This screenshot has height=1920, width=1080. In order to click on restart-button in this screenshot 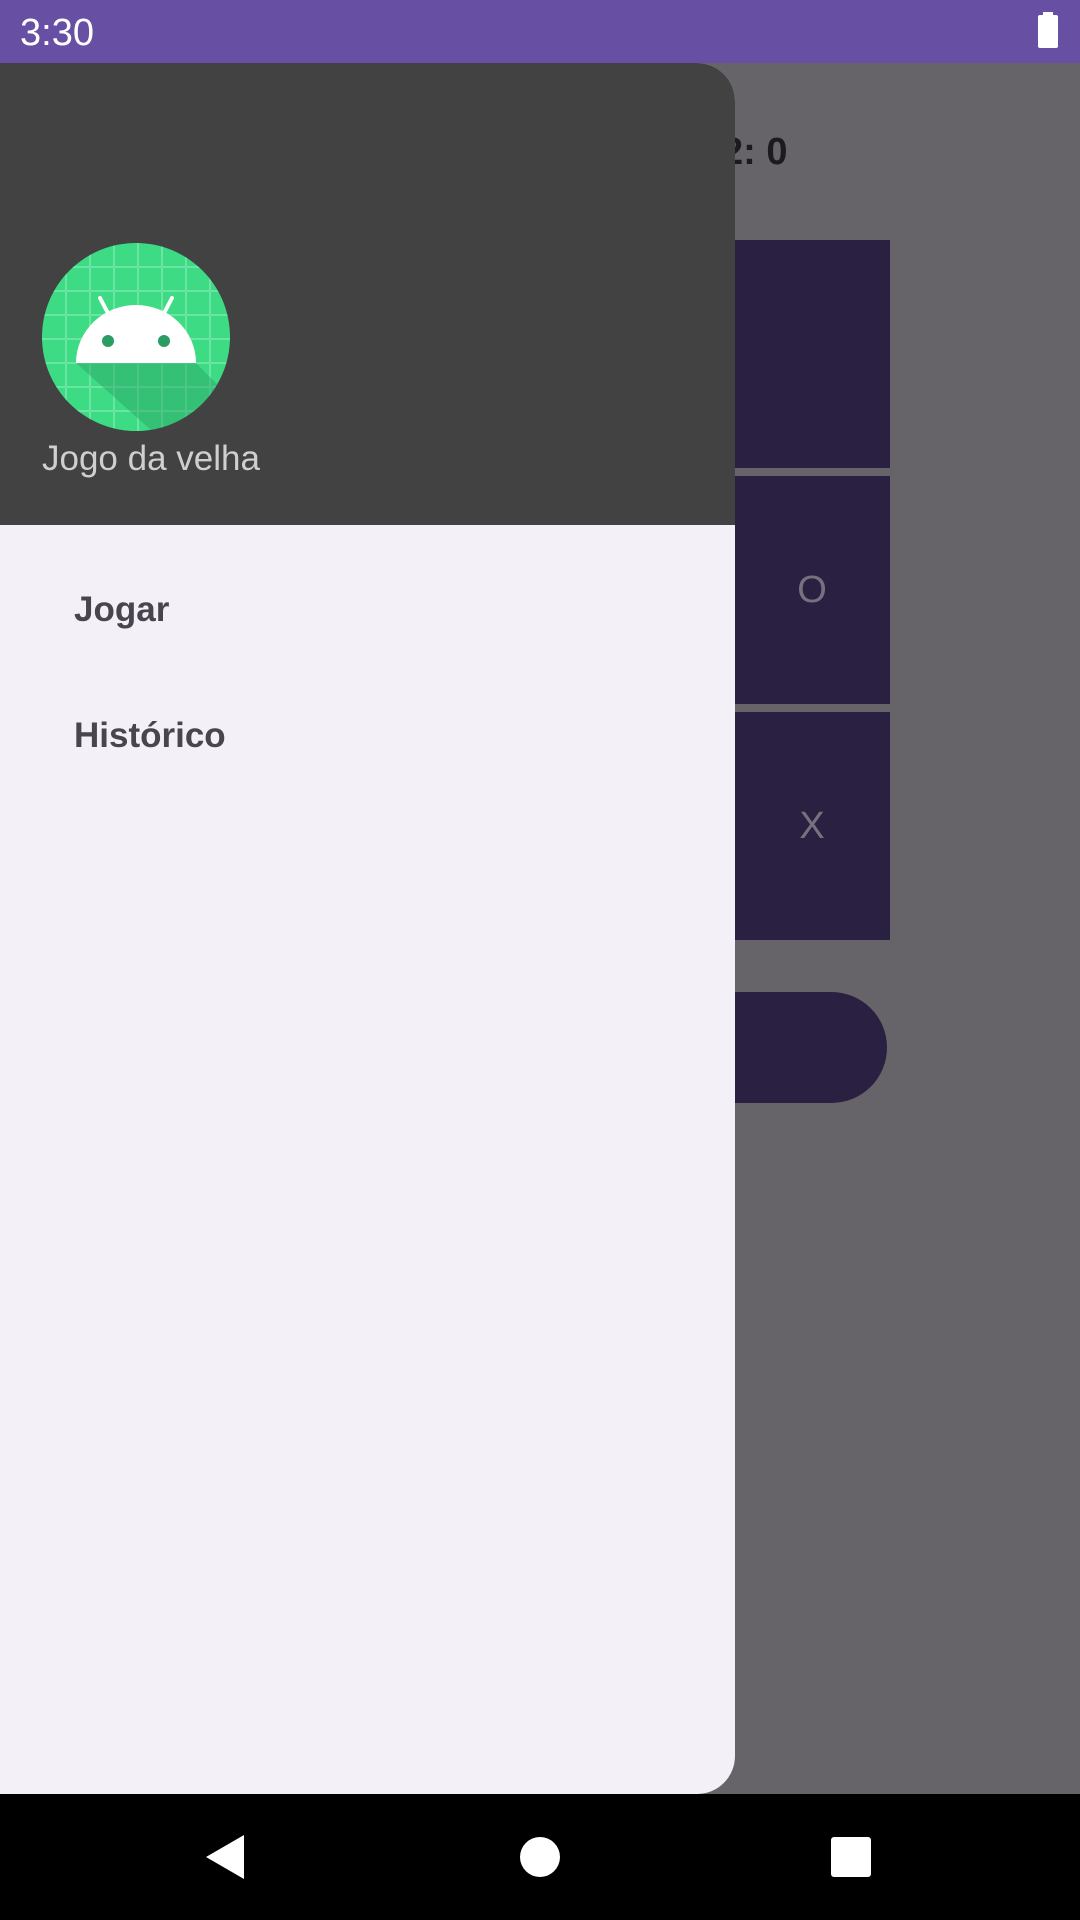, I will do `click(810, 1047)`.